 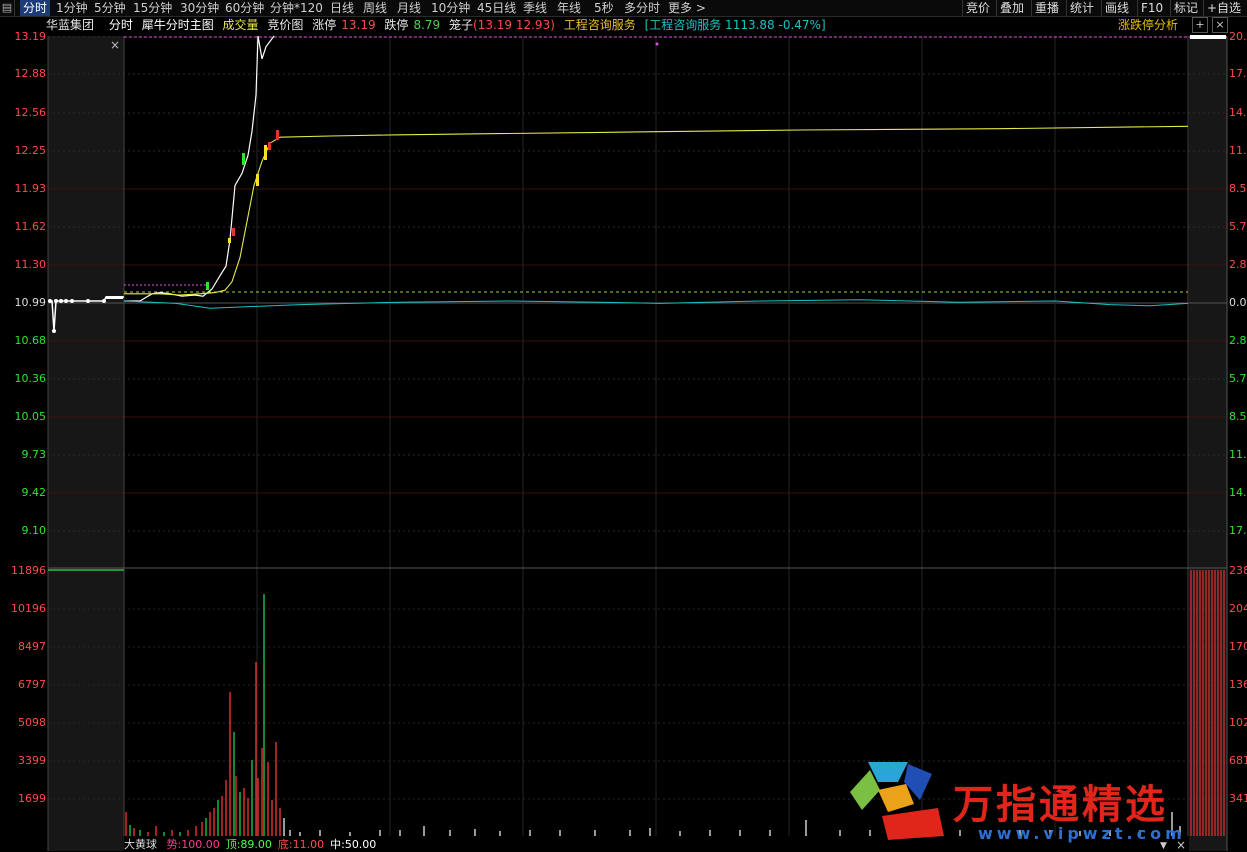 What do you see at coordinates (30, 73) in the screenshot?
I see `price-tick-label: 12.88` at bounding box center [30, 73].